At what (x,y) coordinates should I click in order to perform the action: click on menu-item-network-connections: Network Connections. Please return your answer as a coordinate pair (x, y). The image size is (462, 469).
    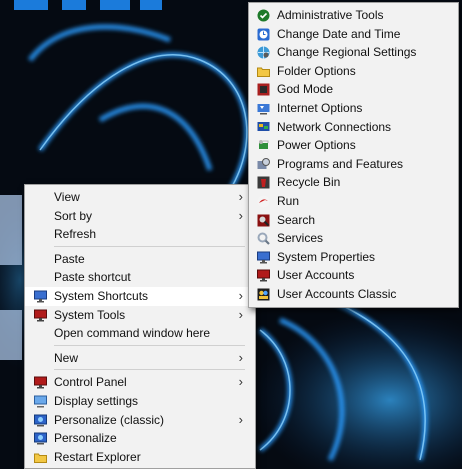
    Looking at the image, I should click on (353, 127).